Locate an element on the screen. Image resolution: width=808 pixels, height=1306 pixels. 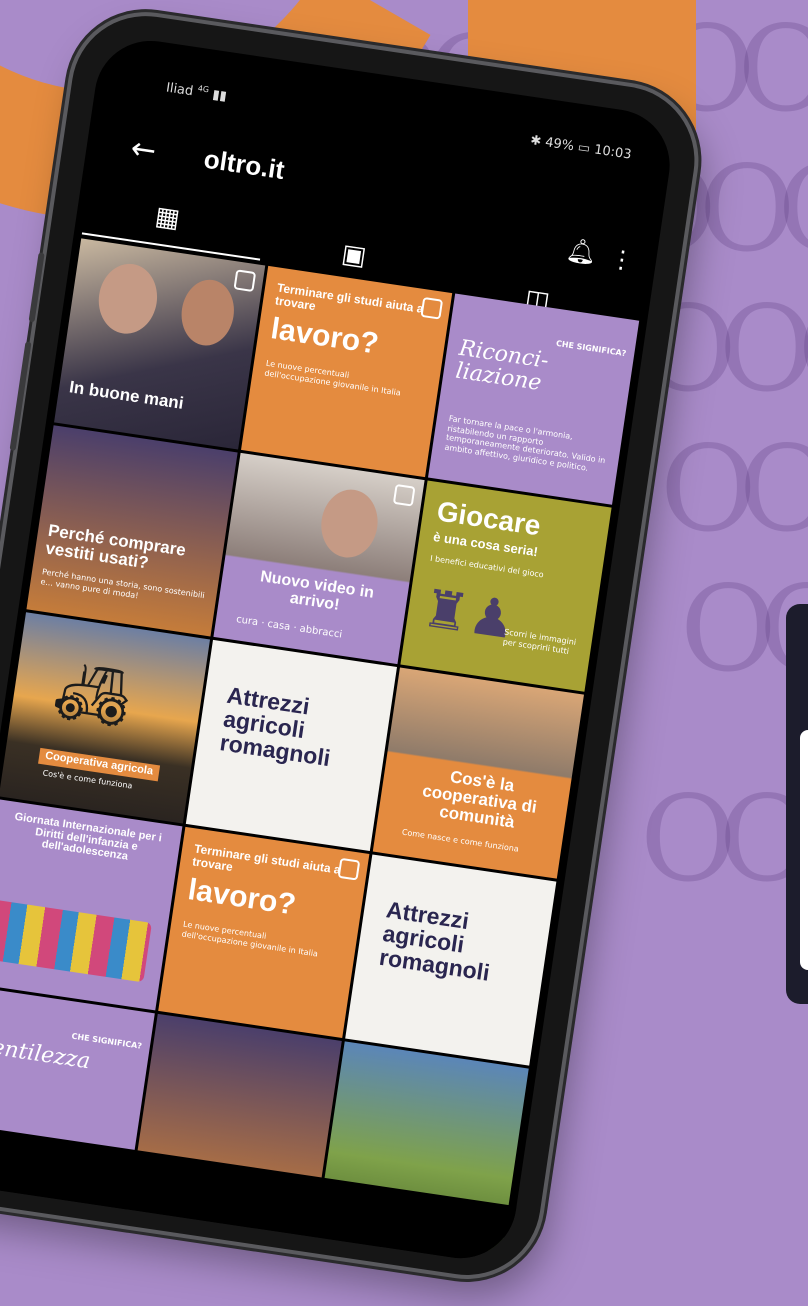
bluetooth-icon: ✱ is located at coordinates (536, 141).